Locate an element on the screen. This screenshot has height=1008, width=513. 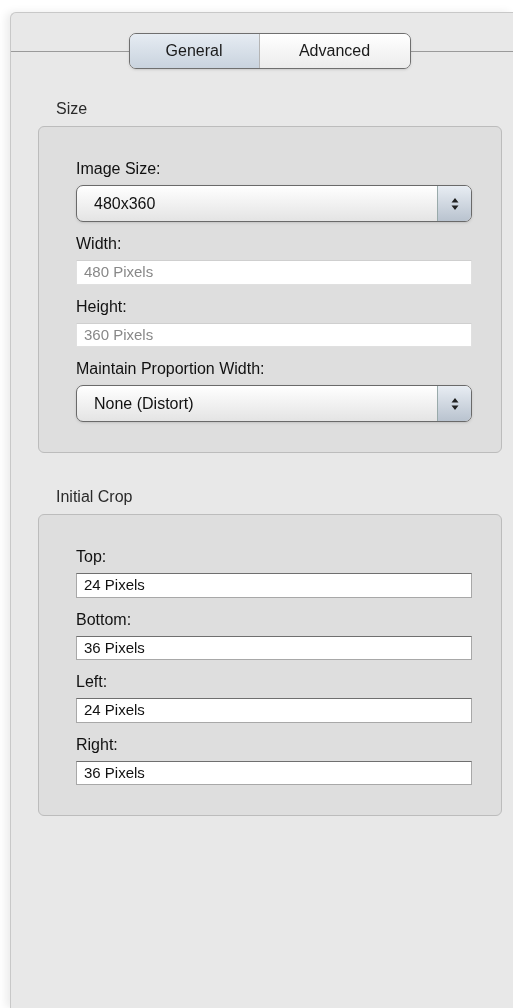
field-label: Maintain Proportion Width: is located at coordinates (170, 369).